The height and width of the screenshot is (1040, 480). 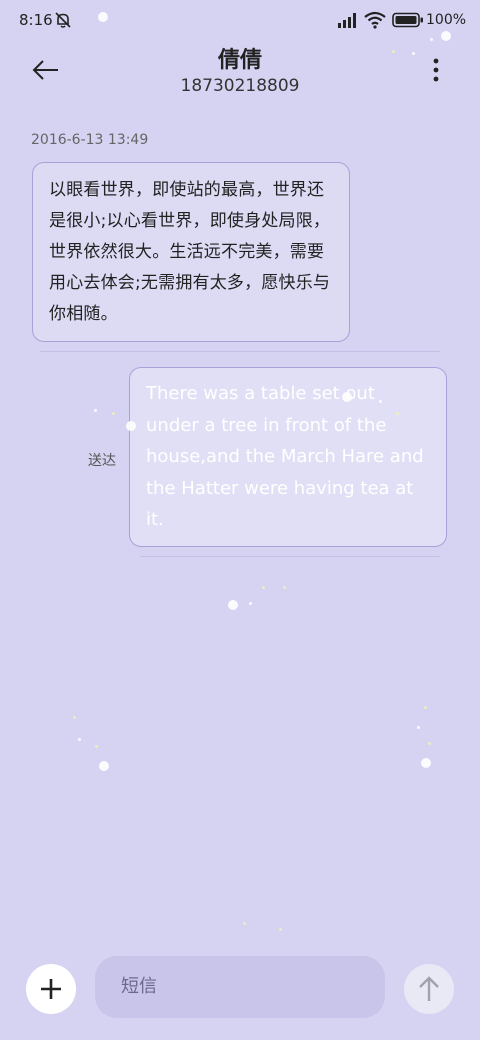 What do you see at coordinates (240, 86) in the screenshot?
I see `contact-number: 18730218809` at bounding box center [240, 86].